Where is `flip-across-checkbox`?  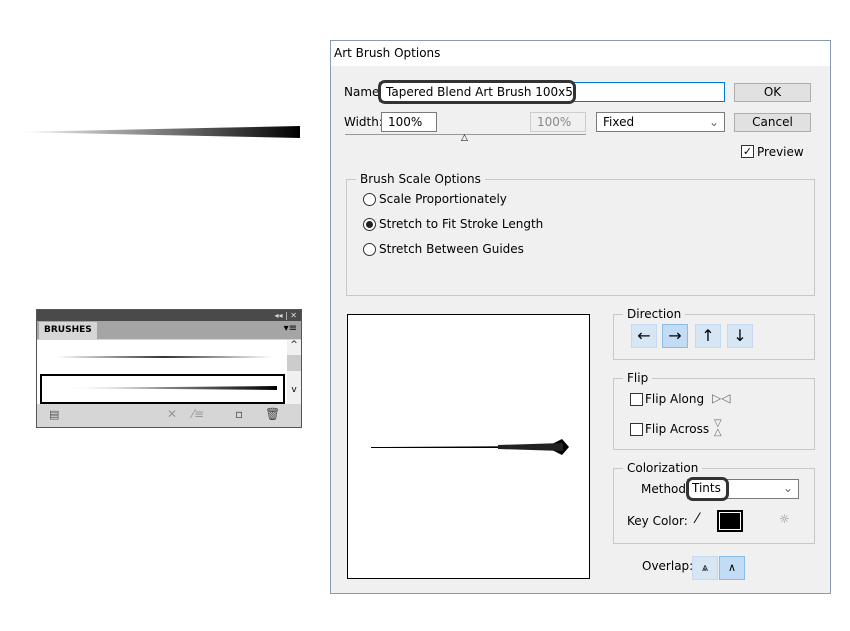
flip-across-checkbox is located at coordinates (636, 429).